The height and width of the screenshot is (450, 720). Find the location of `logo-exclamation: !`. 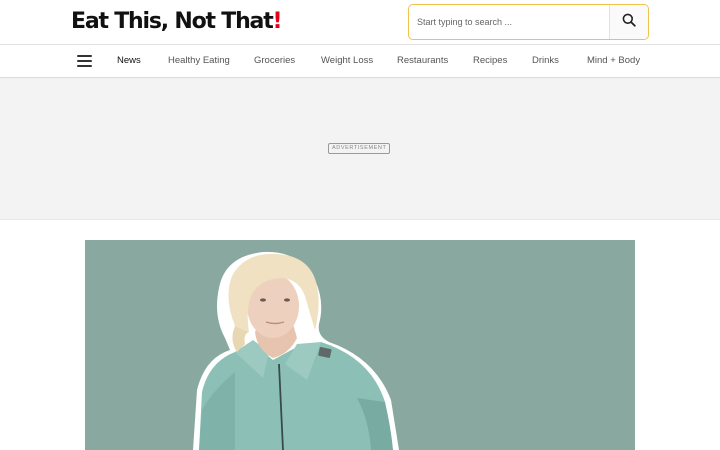

logo-exclamation: ! is located at coordinates (277, 21).